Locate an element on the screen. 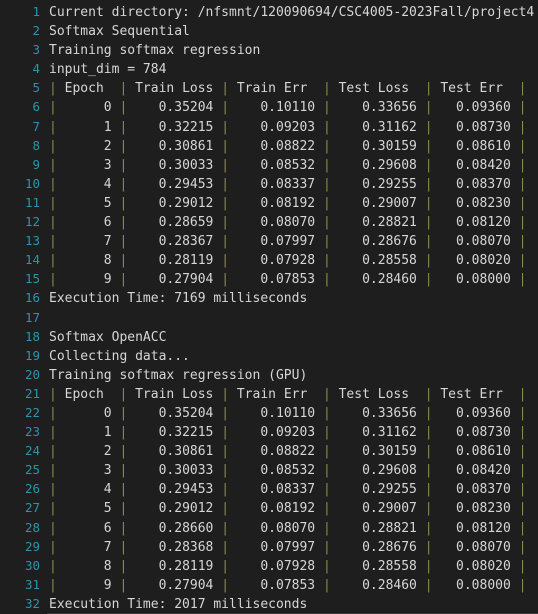  line-number: 30 is located at coordinates (32, 565).